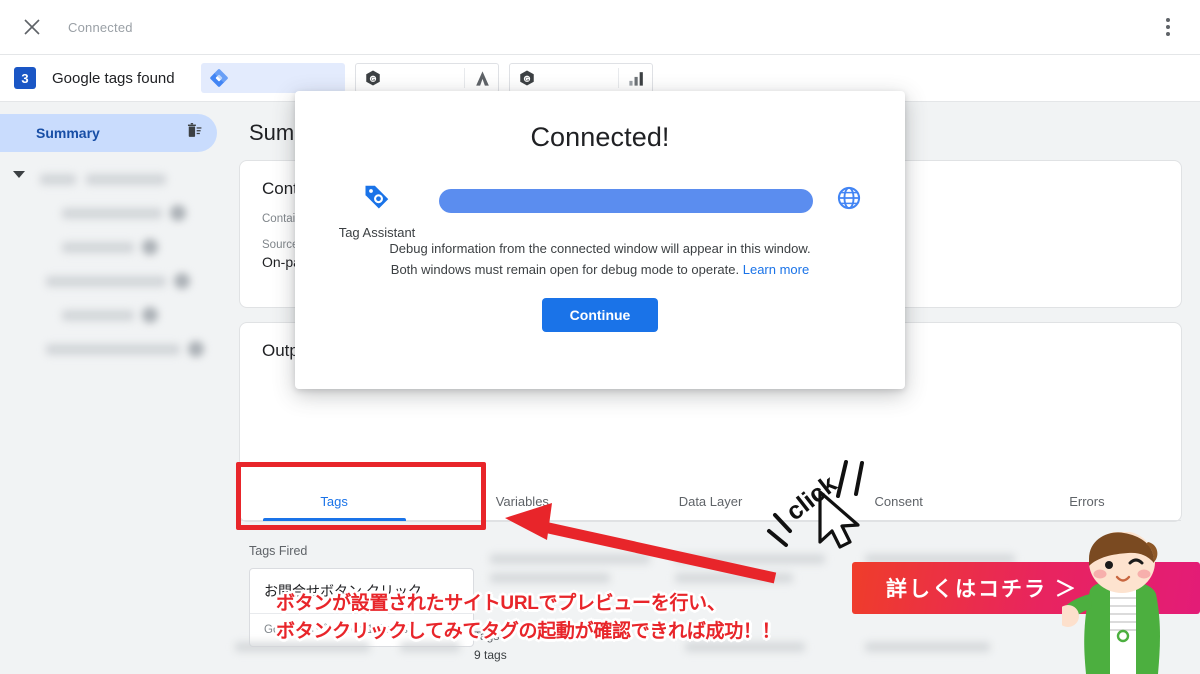 The width and height of the screenshot is (1200, 674). I want to click on japanese-annotation-line1: ボタンが設置されたサイトURLでプレビューを行い、, so click(501, 603).